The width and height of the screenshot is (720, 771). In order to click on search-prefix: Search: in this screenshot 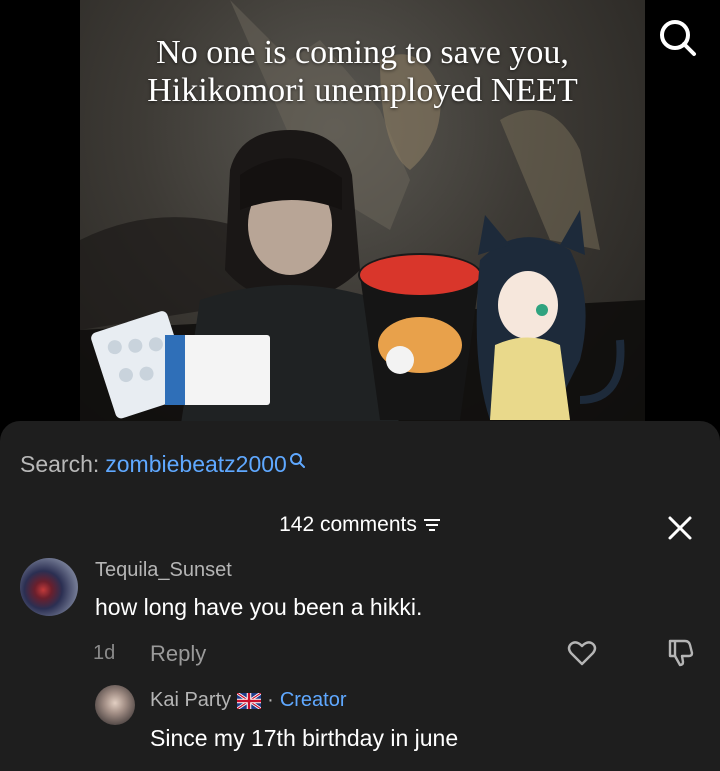, I will do `click(60, 464)`.